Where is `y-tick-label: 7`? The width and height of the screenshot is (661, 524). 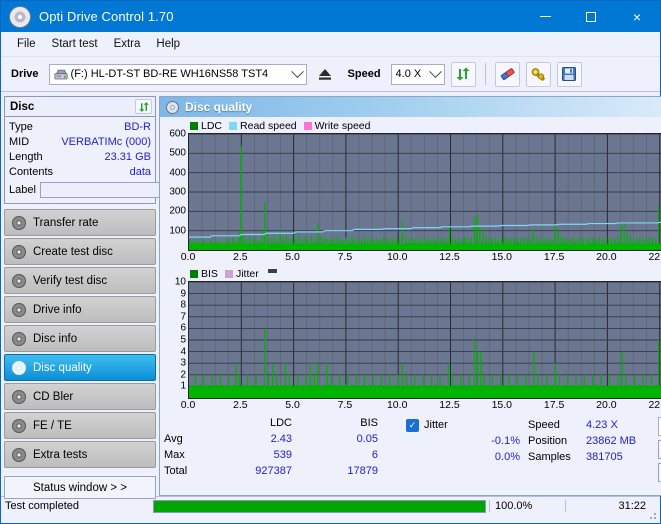 y-tick-label: 7 is located at coordinates (183, 317).